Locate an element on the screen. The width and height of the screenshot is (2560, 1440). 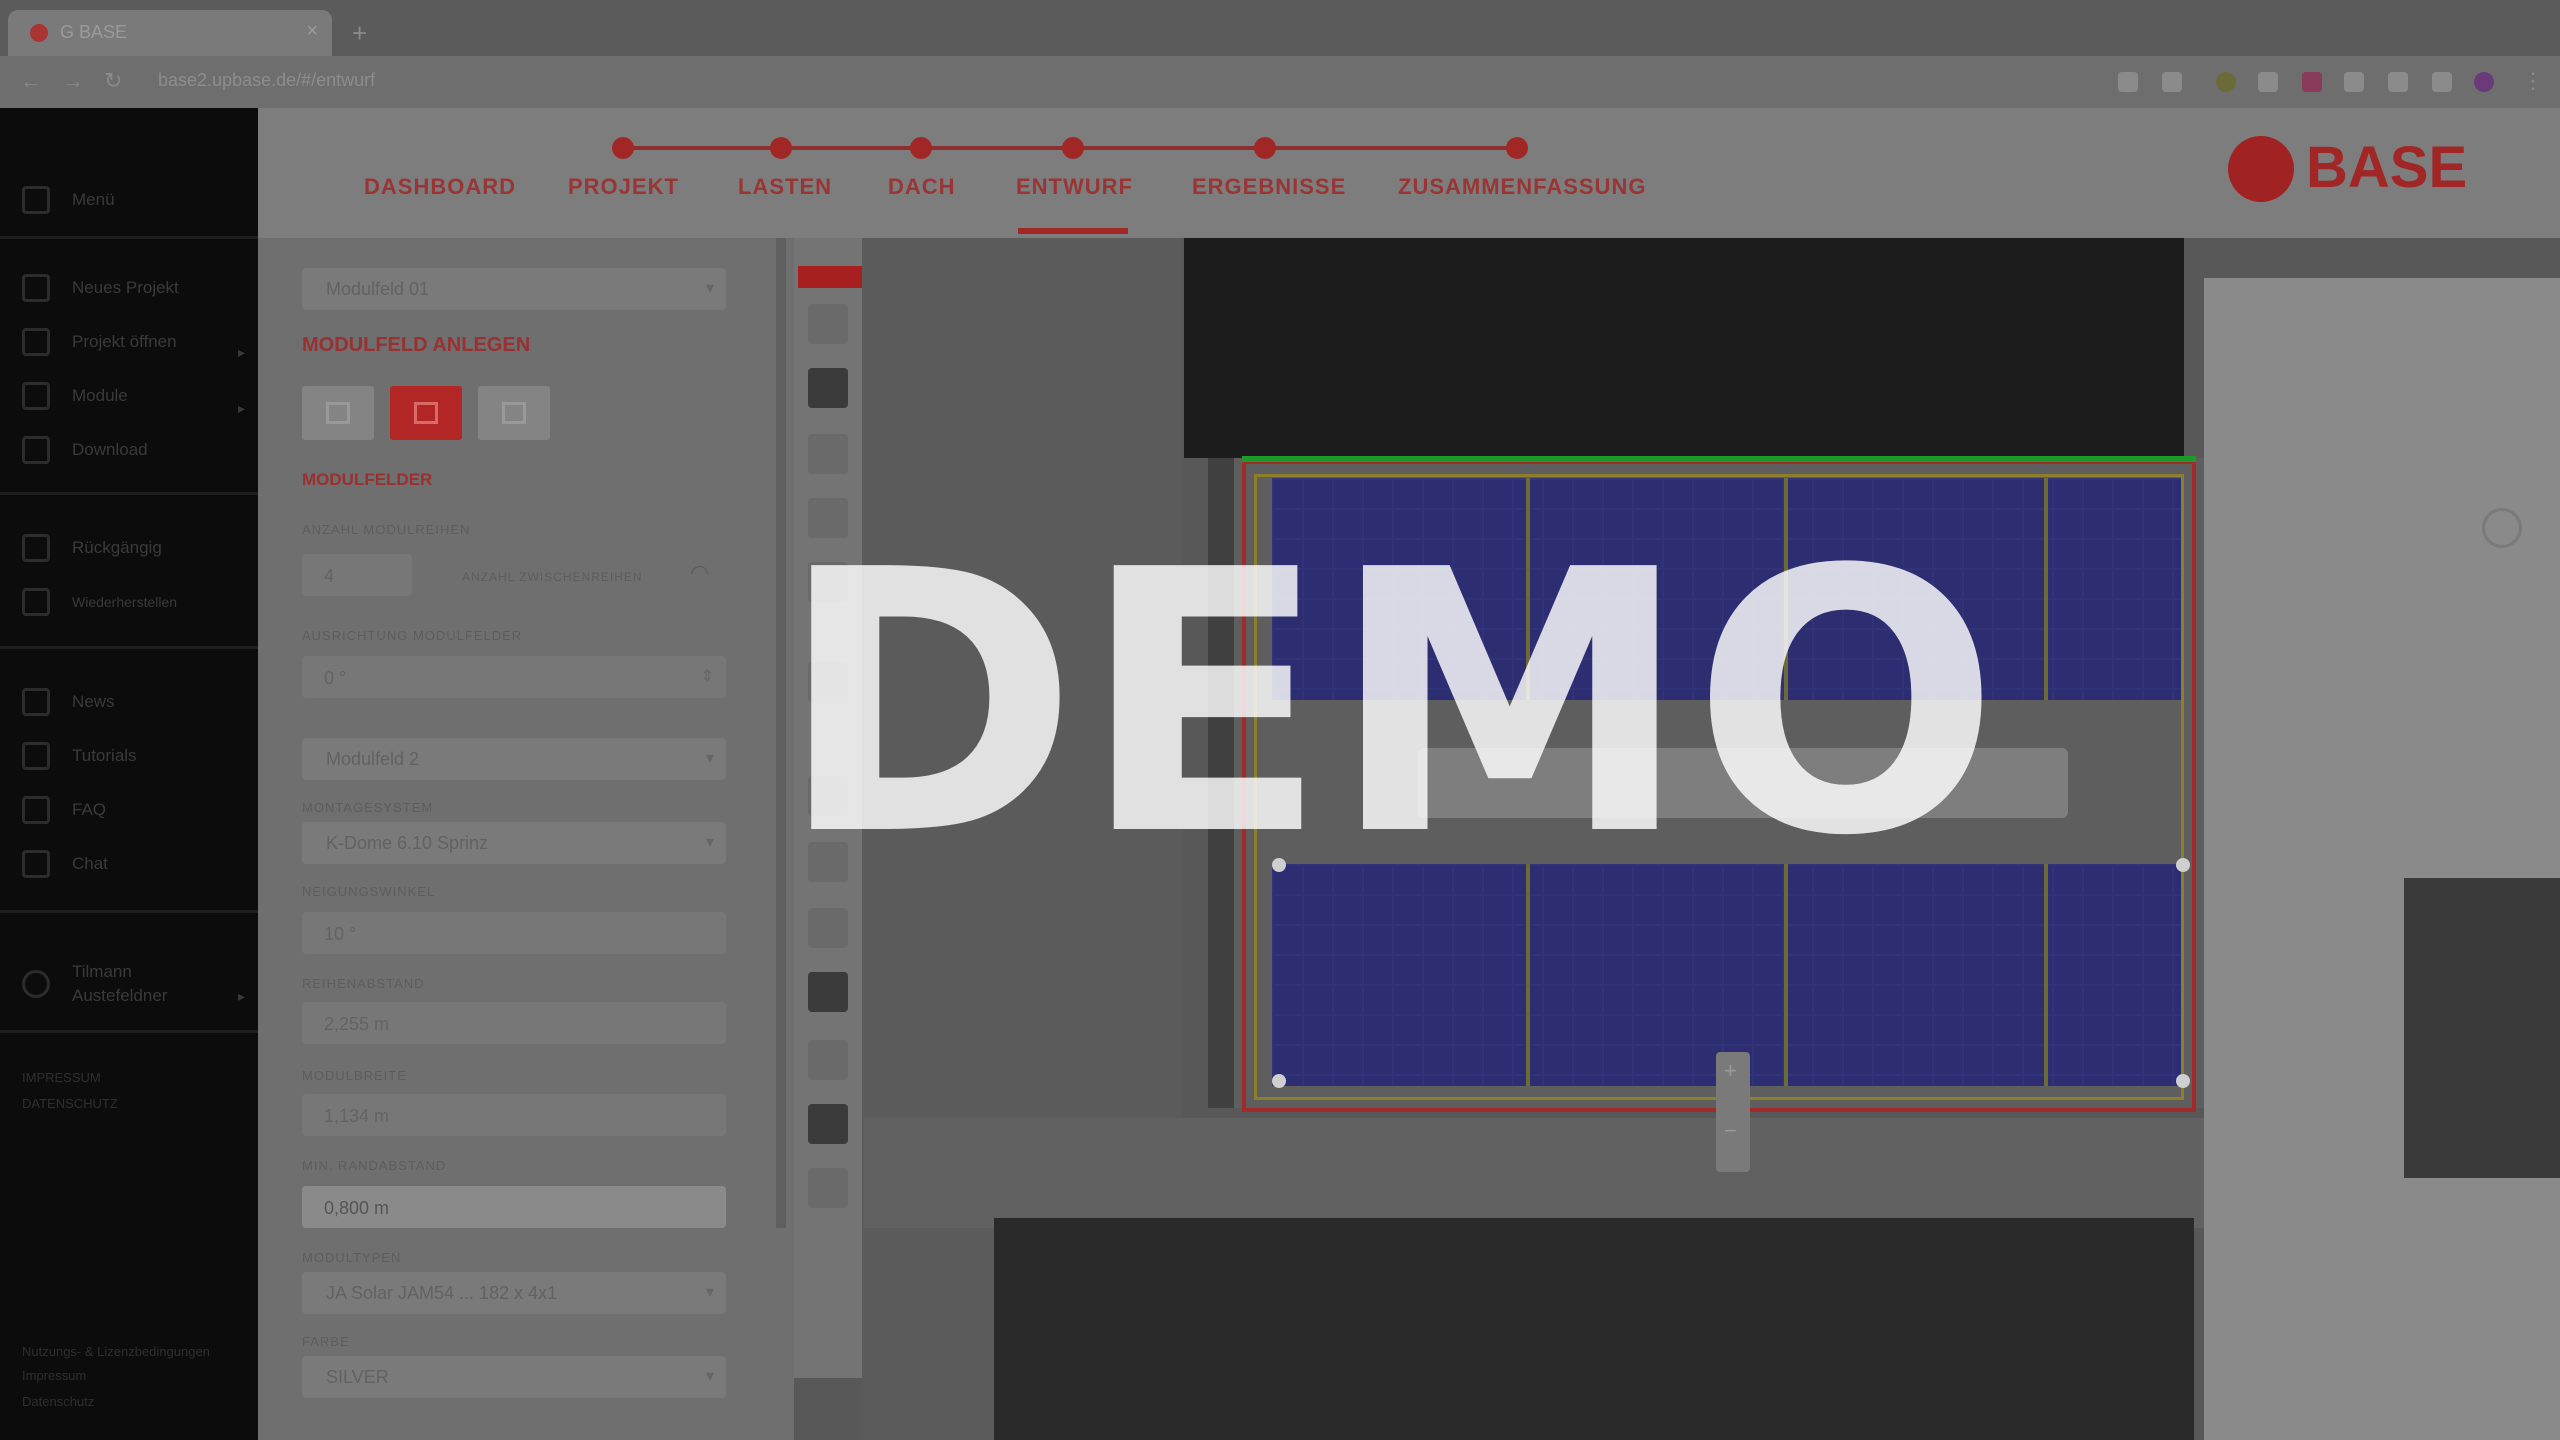
mode-button-row is located at coordinates (514, 413).